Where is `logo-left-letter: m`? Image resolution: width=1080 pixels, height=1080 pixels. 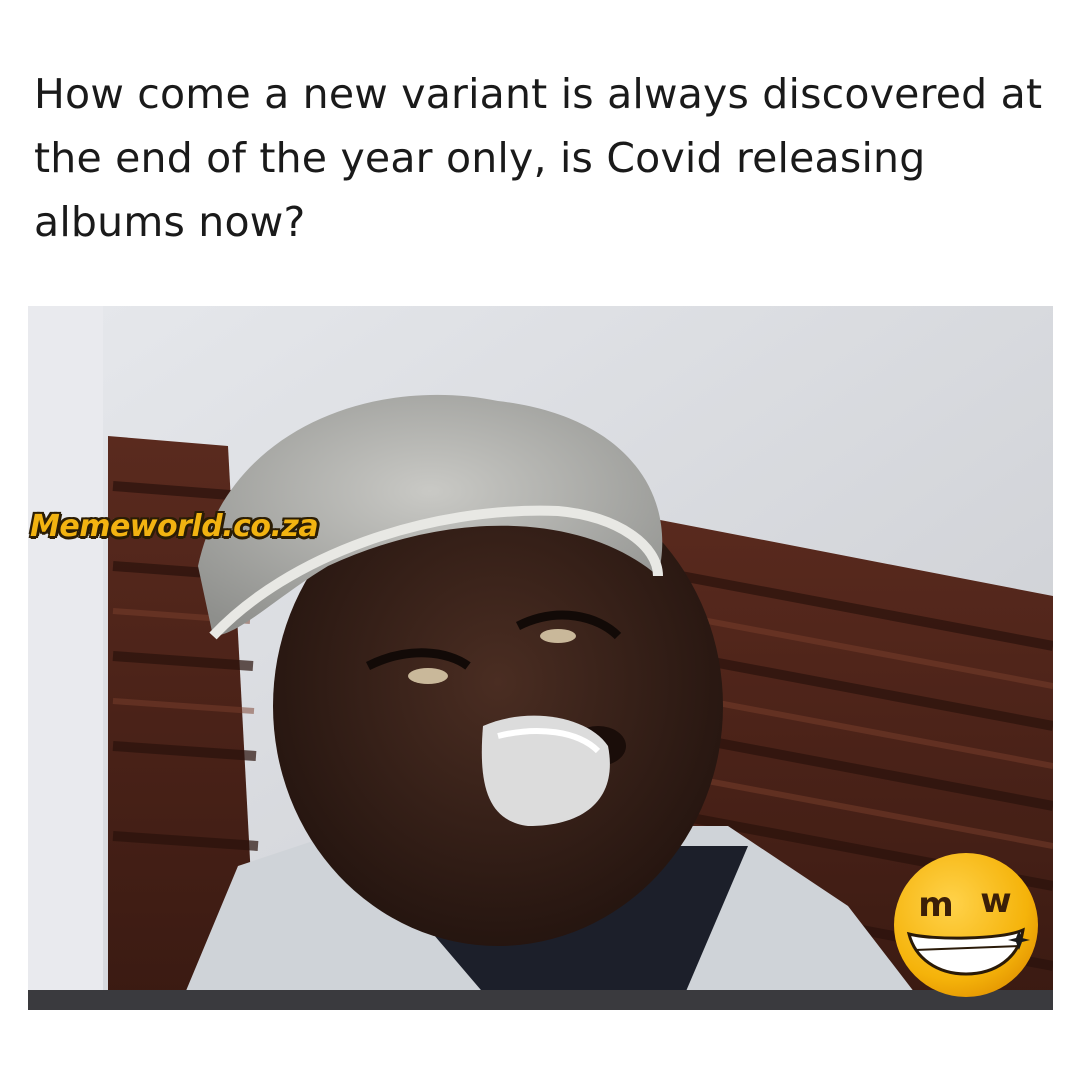 logo-left-letter: m is located at coordinates (935, 905).